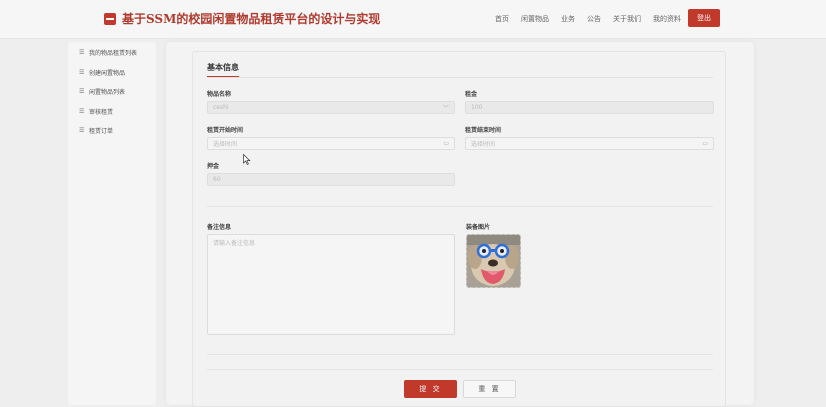 The width and height of the screenshot is (826, 407). What do you see at coordinates (477, 107) in the screenshot?
I see `rent-value: 100` at bounding box center [477, 107].